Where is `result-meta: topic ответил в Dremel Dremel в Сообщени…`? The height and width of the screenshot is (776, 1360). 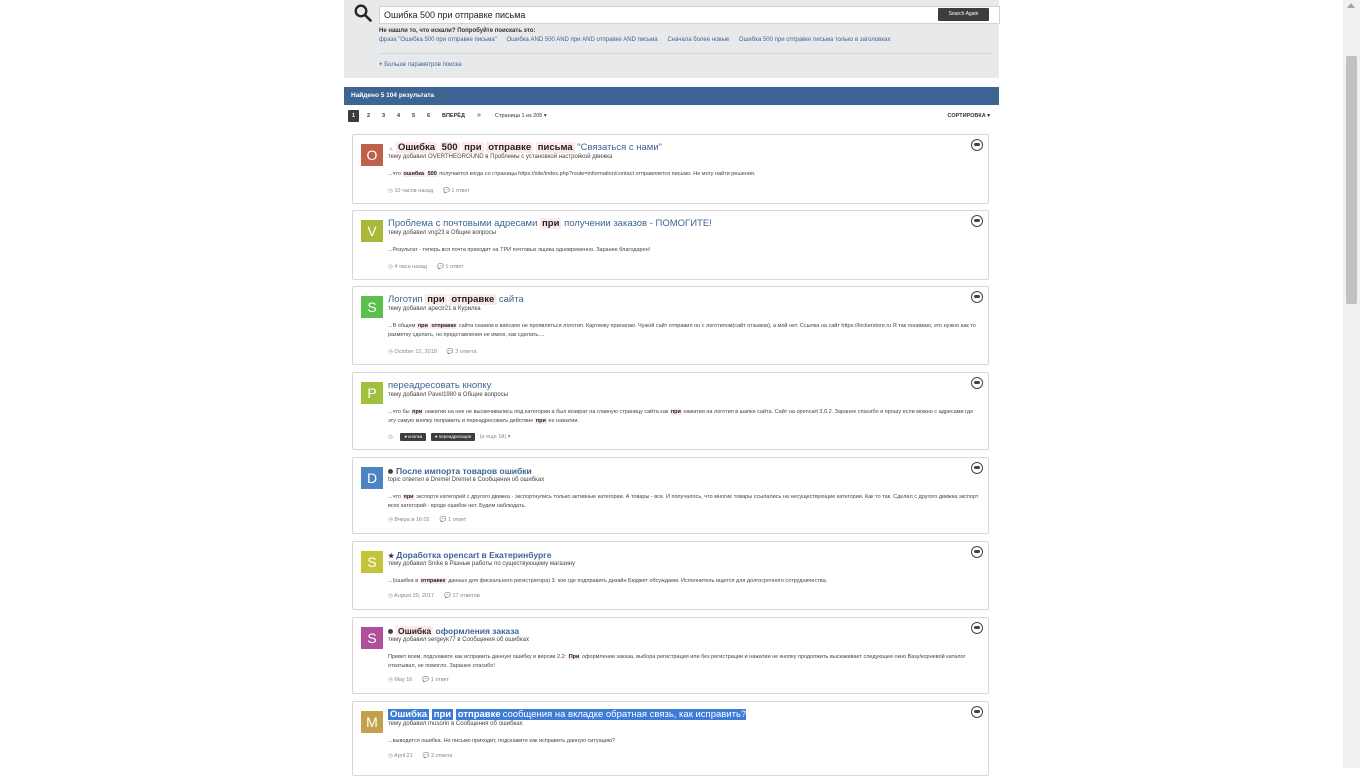 result-meta: topic ответил в Dremel Dremel в Сообщени… is located at coordinates (466, 480).